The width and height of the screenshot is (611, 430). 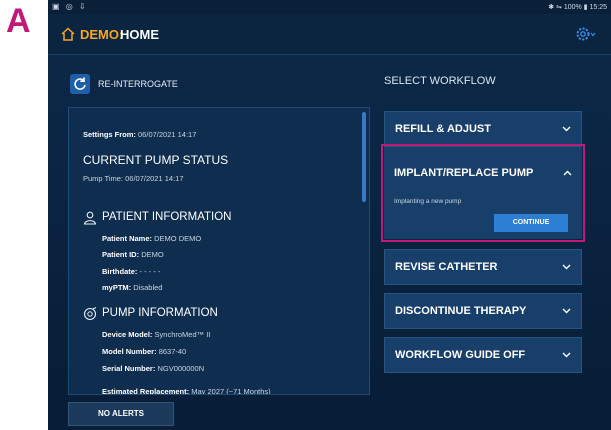 I want to click on home-icon, so click(x=68, y=34).